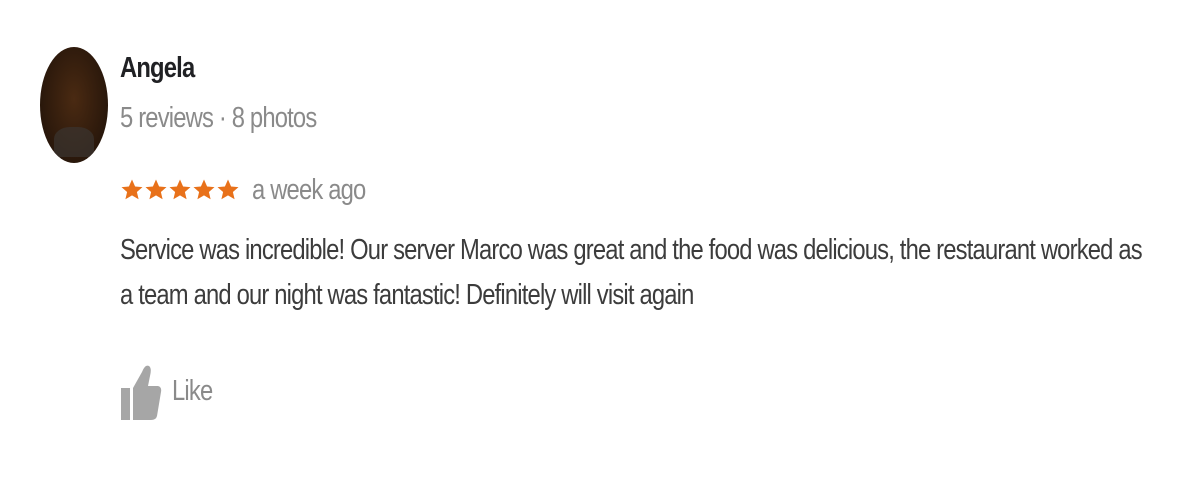  I want to click on rating-row: a week ago, so click(255, 190).